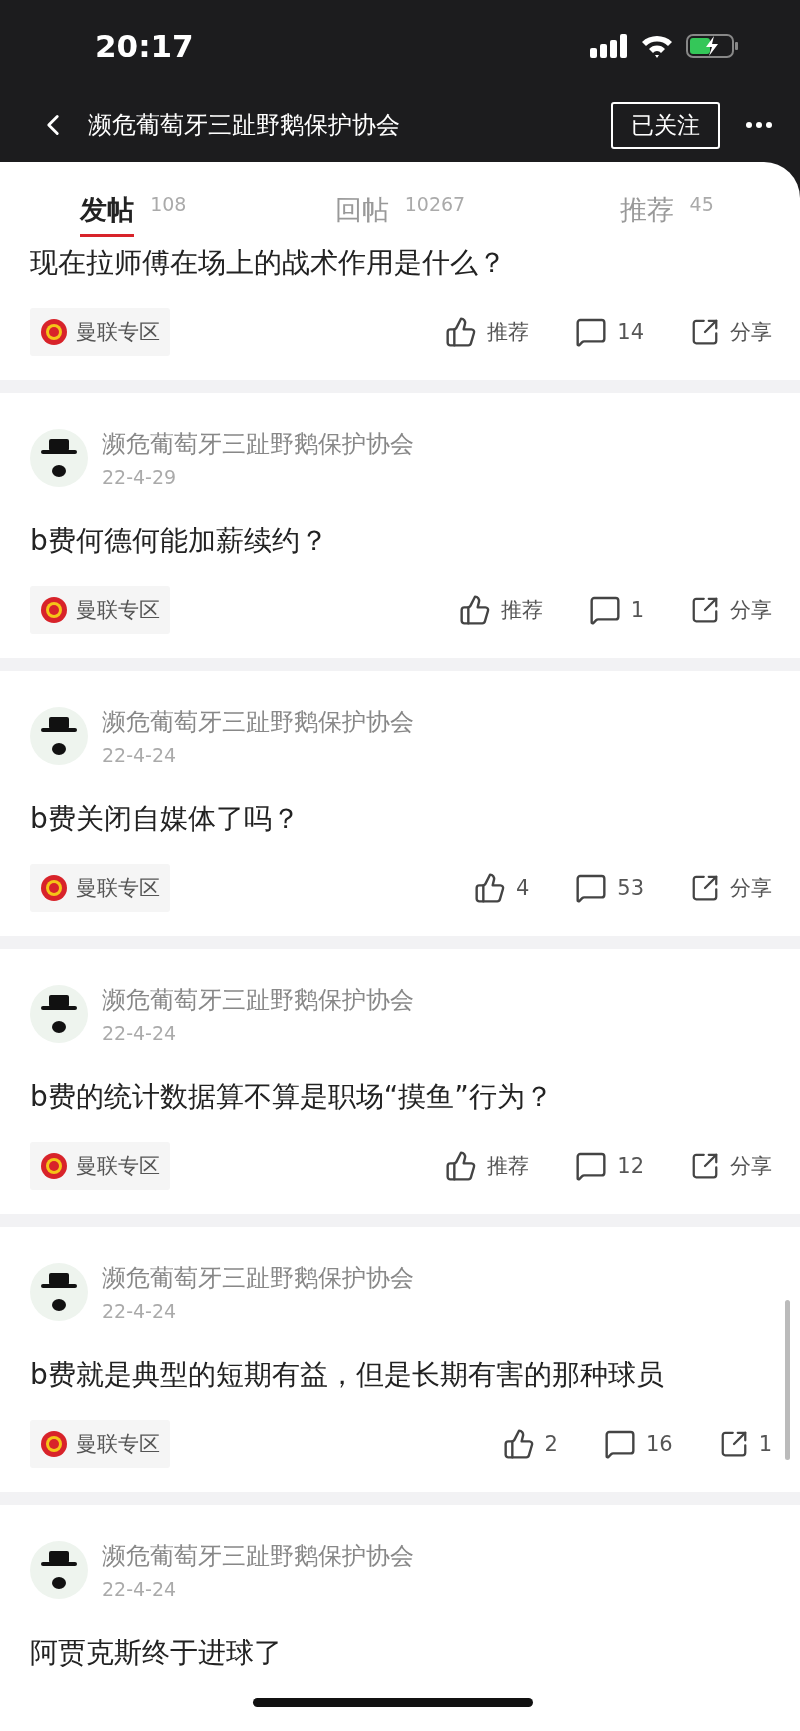  What do you see at coordinates (701, 204) in the screenshot?
I see `tab-count: 45` at bounding box center [701, 204].